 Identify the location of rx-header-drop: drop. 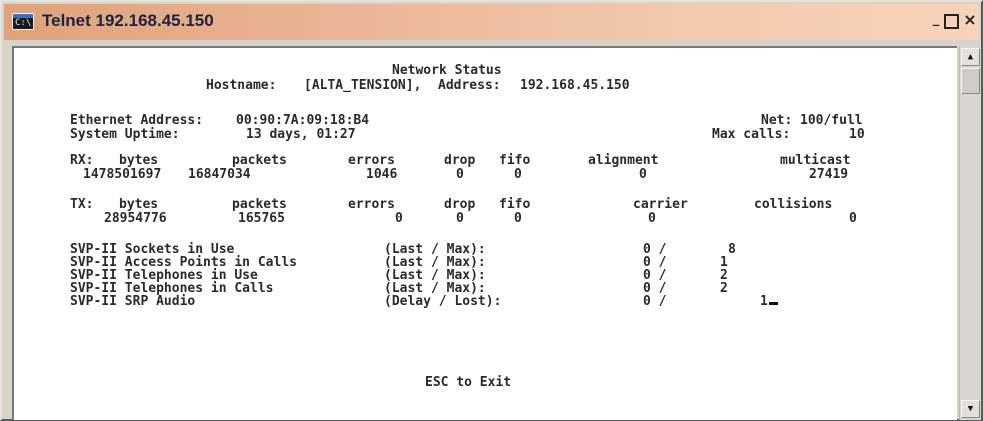
(460, 160).